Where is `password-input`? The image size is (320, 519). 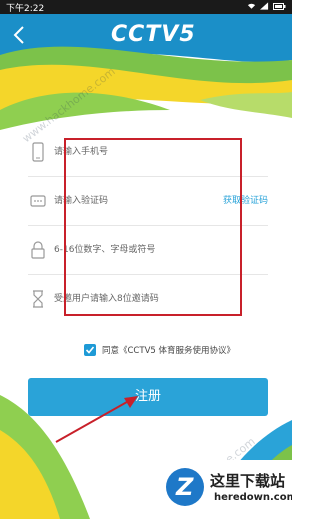 password-input is located at coordinates (134, 250).